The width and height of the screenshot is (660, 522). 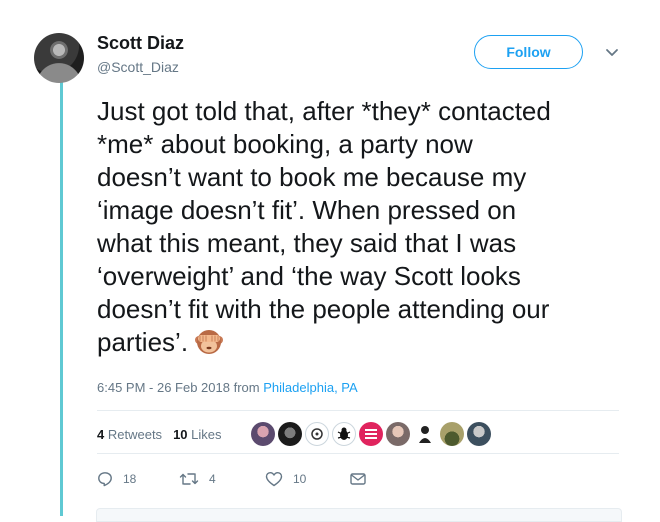 I want to click on liker-avatars, so click(x=371, y=434).